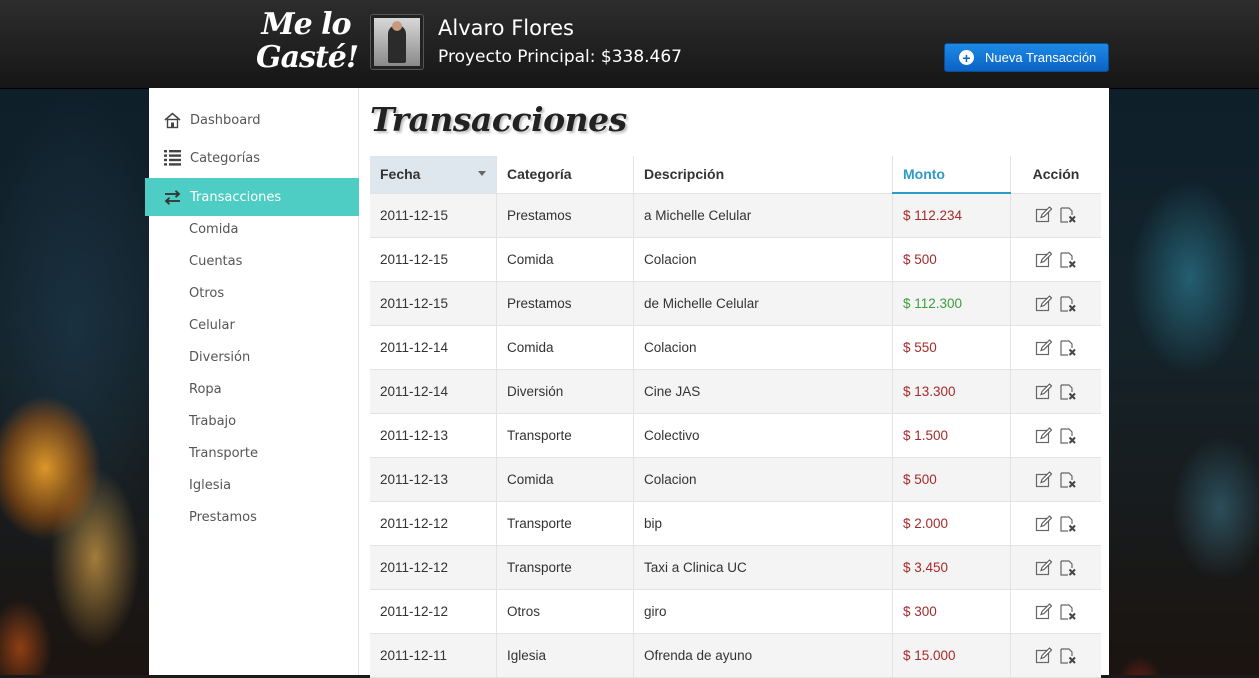  Describe the element at coordinates (763, 215) in the screenshot. I see `cell-descripcion: a Michelle Celular` at that location.